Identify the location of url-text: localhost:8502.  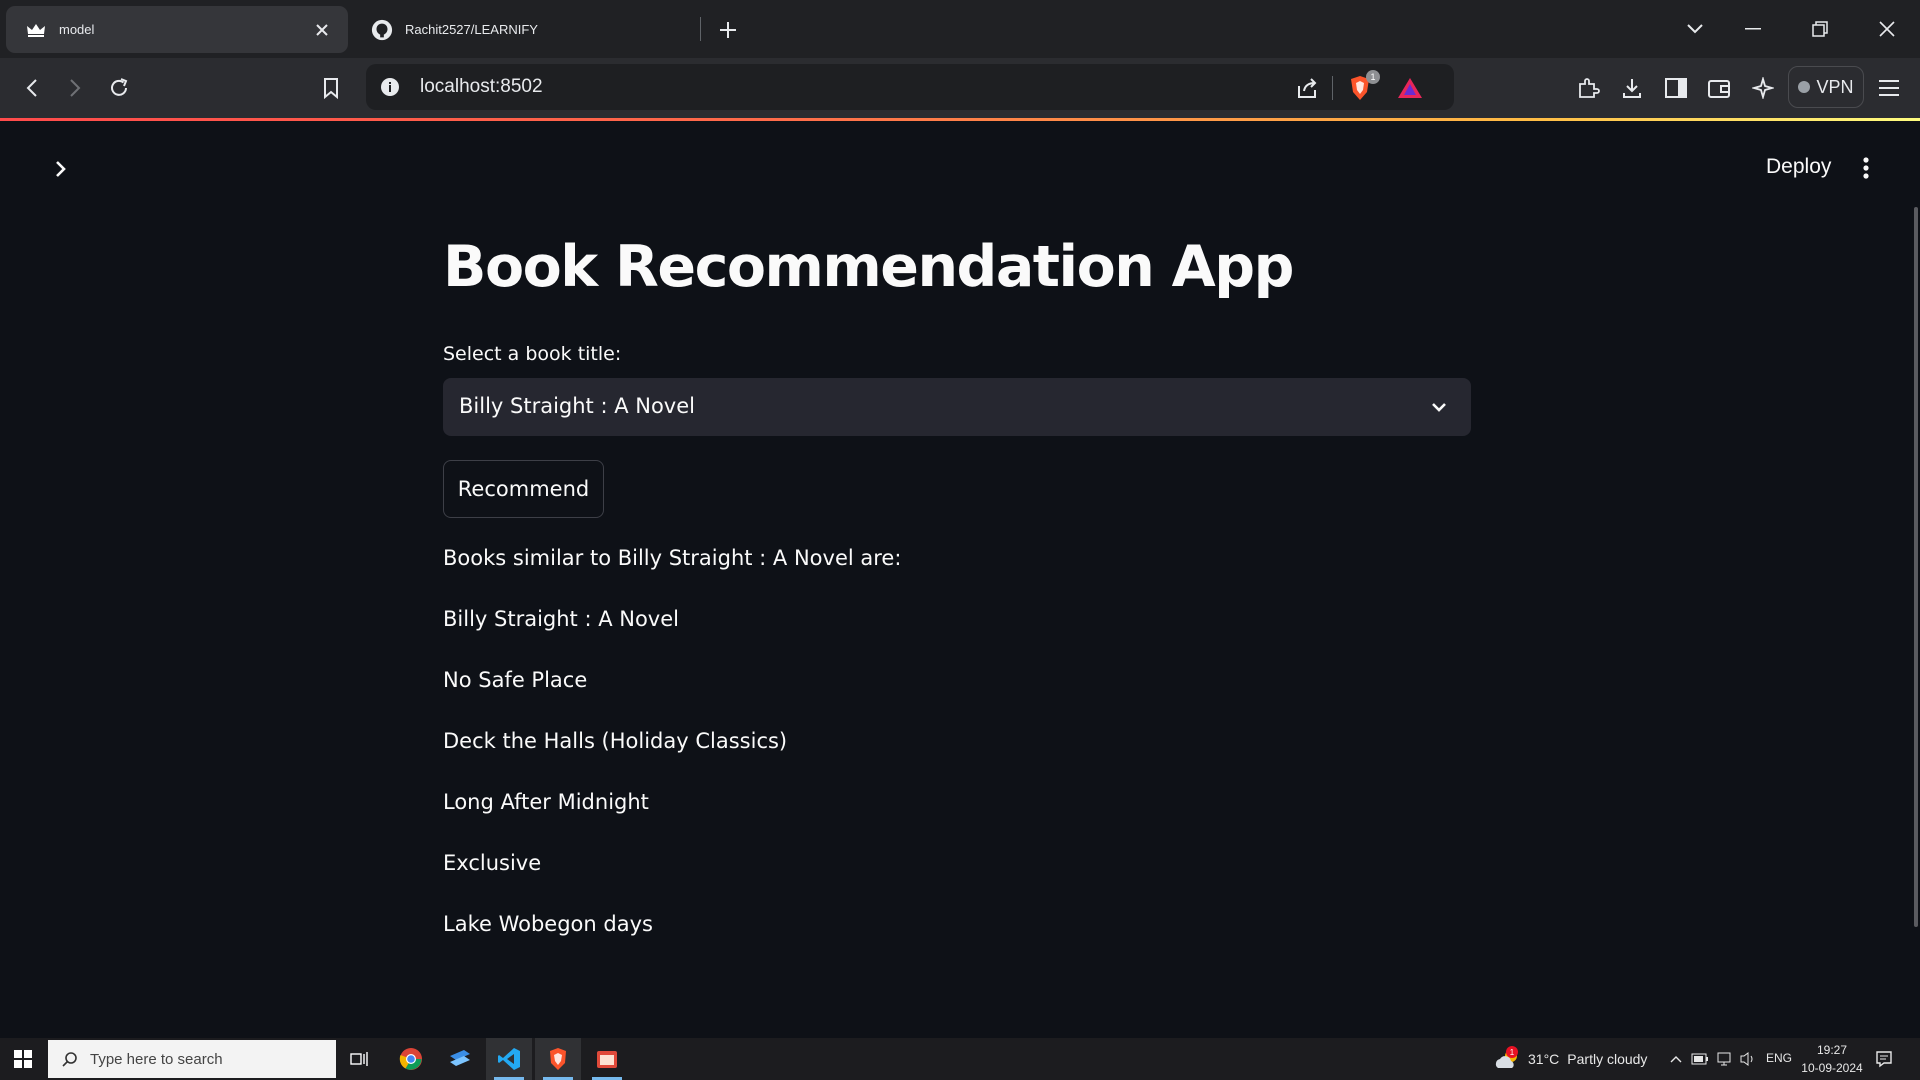
(481, 86).